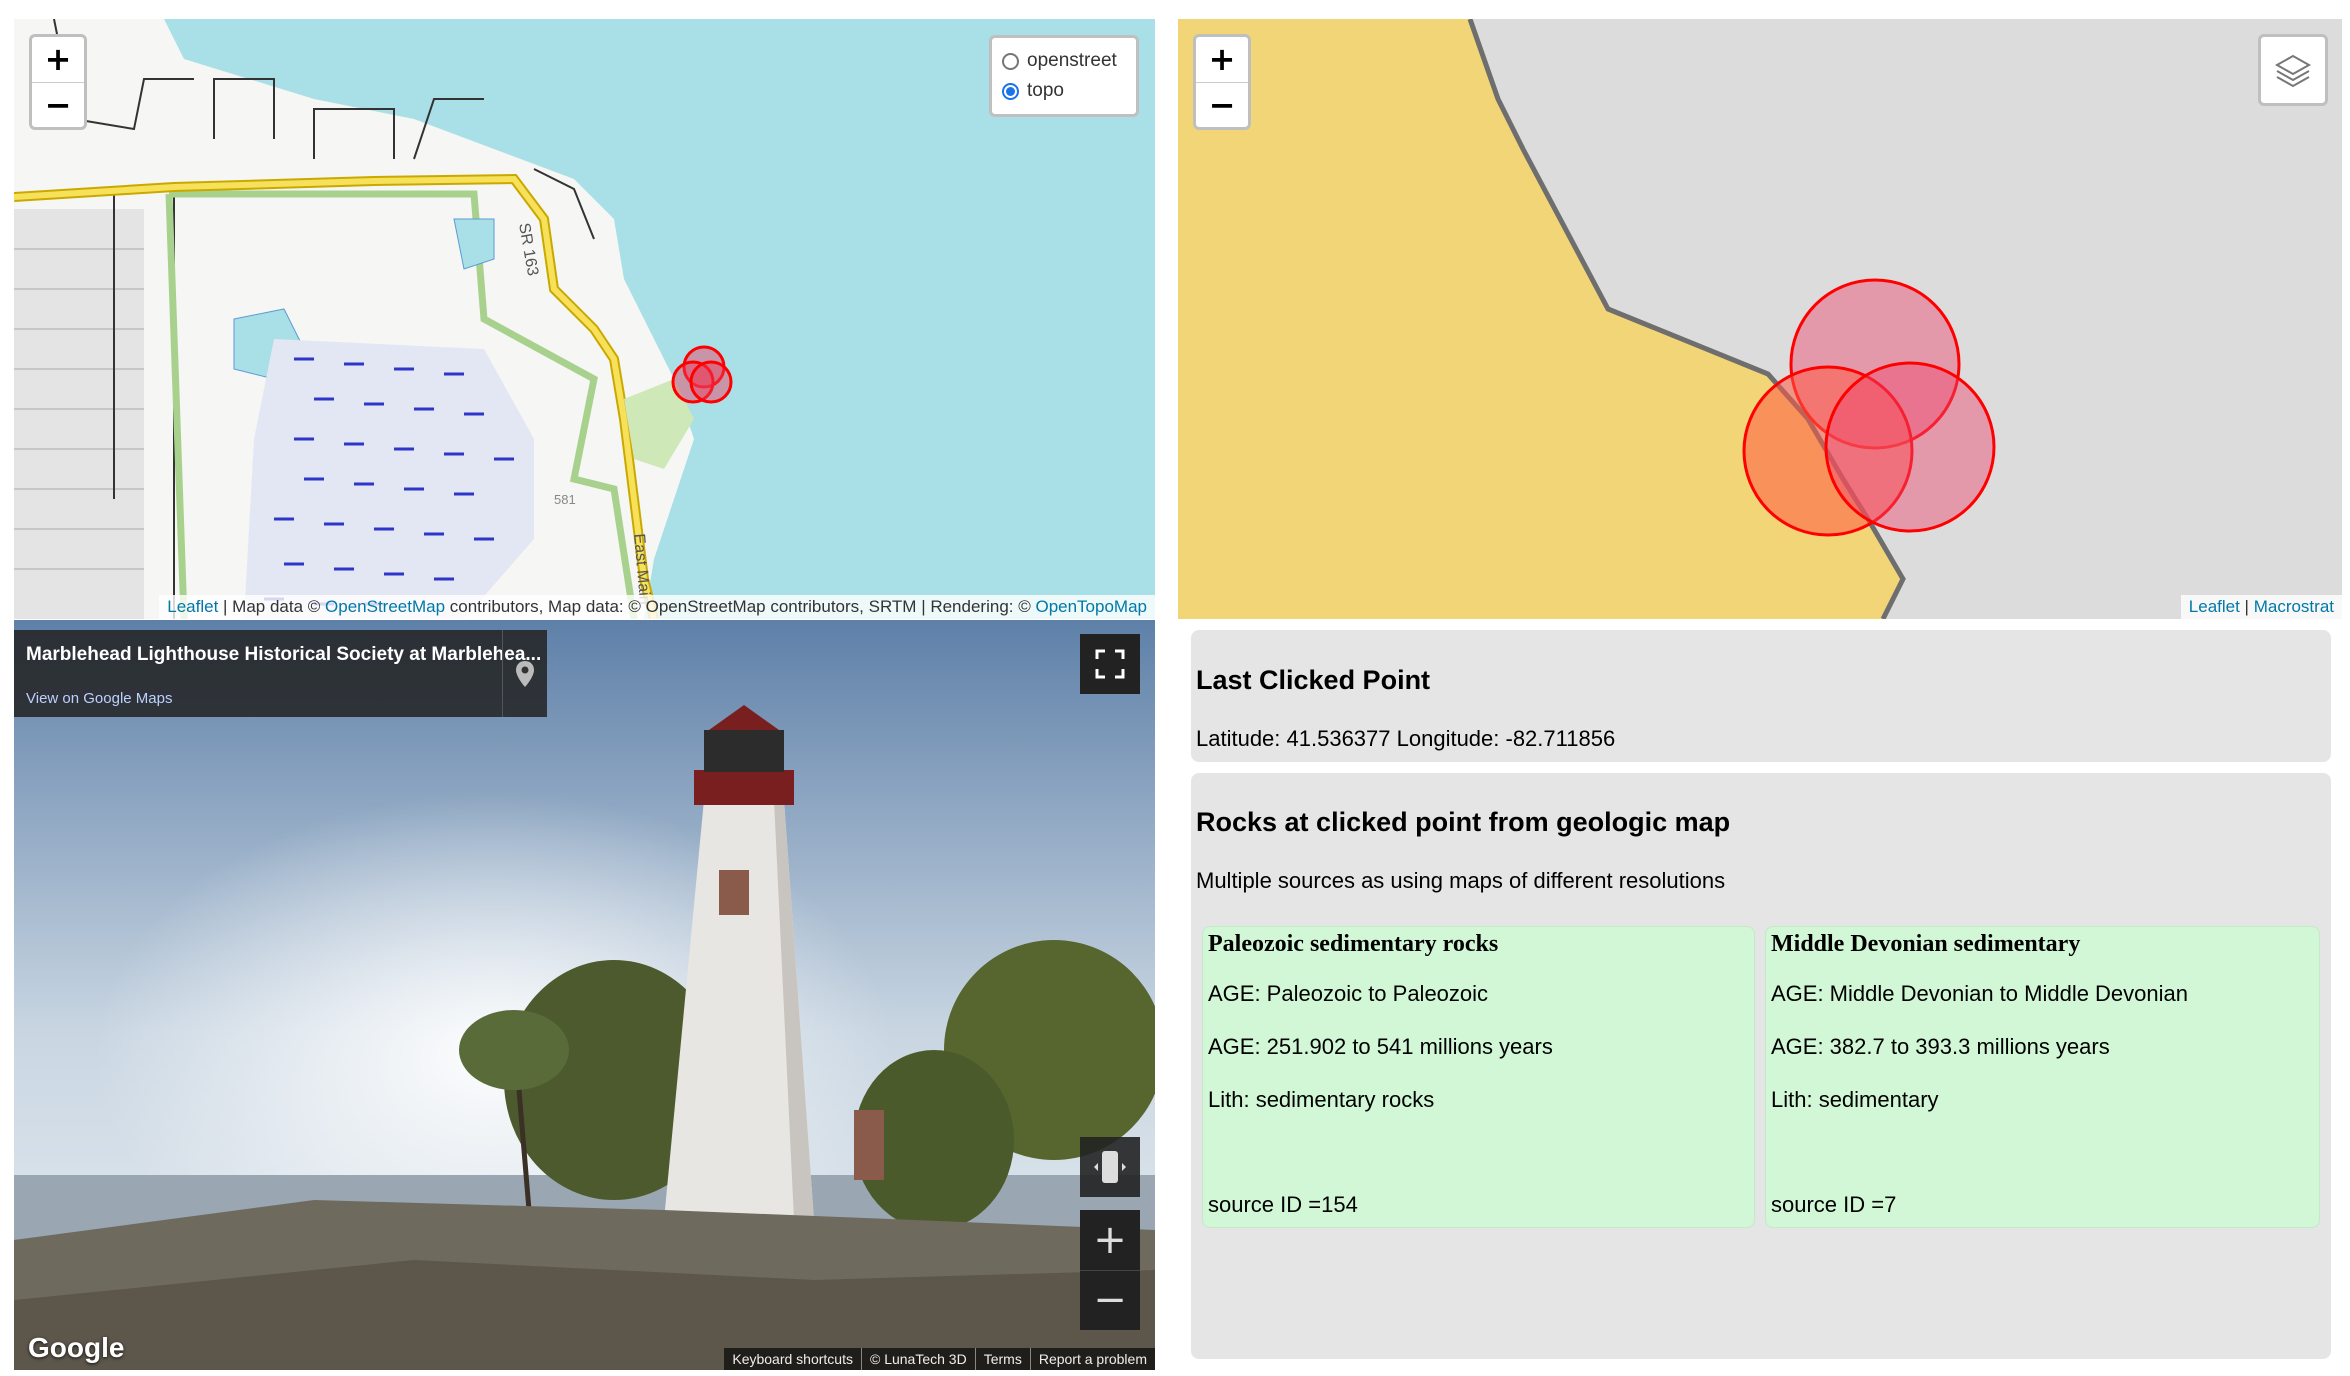 The width and height of the screenshot is (2350, 1376). I want to click on rock-unit-card: Middle Devonian sedimentary AGE, so click(2042, 1077).